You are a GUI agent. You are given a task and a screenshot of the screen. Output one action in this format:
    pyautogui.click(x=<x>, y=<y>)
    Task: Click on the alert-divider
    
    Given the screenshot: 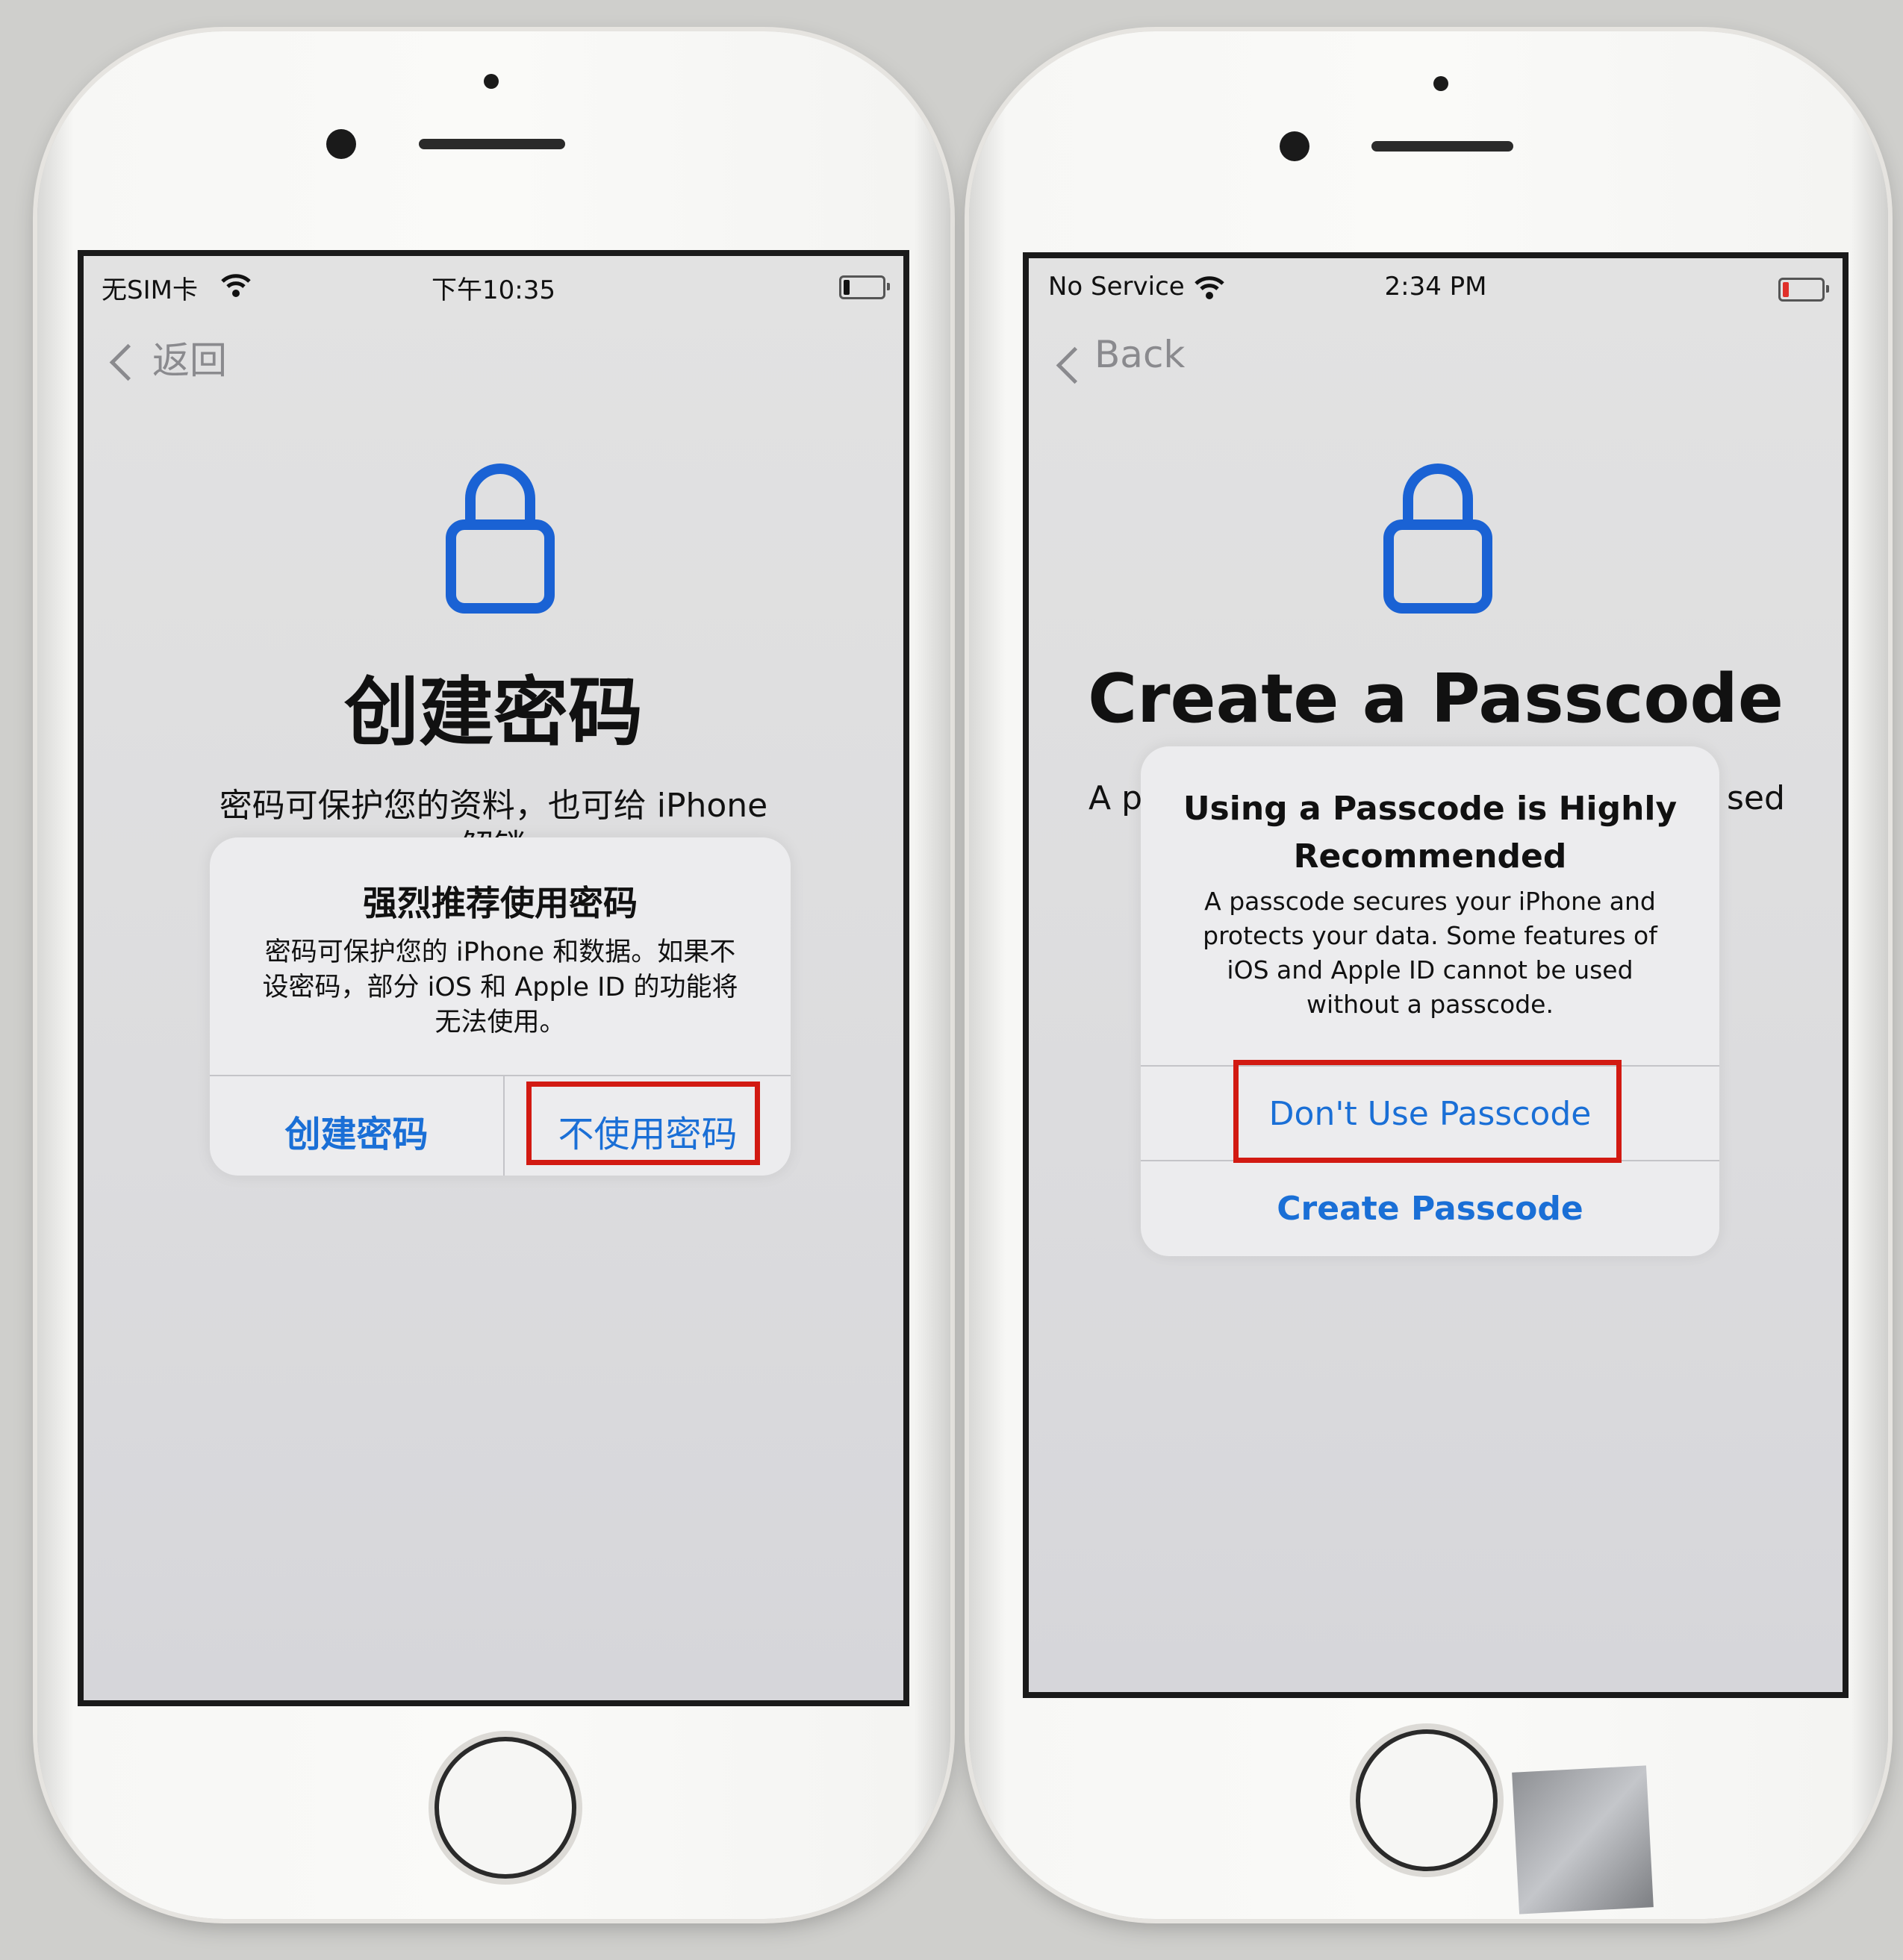 What is the action you would take?
    pyautogui.click(x=500, y=1075)
    